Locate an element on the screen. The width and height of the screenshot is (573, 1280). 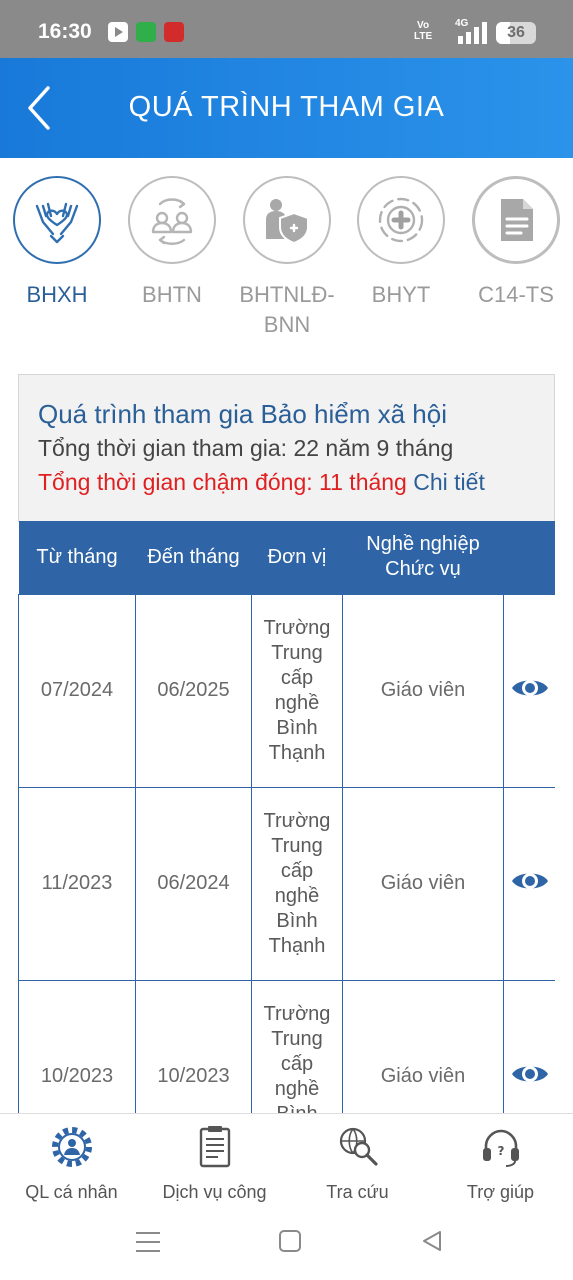
col-header-job-line2: Chức vụ is located at coordinates (423, 569).